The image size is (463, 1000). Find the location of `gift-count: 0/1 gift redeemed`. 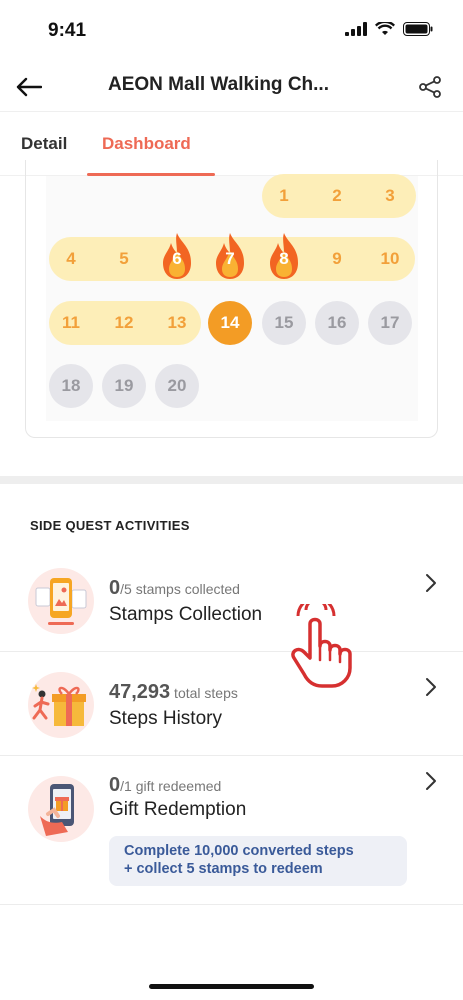

gift-count: 0/1 gift redeemed is located at coordinates (165, 785).